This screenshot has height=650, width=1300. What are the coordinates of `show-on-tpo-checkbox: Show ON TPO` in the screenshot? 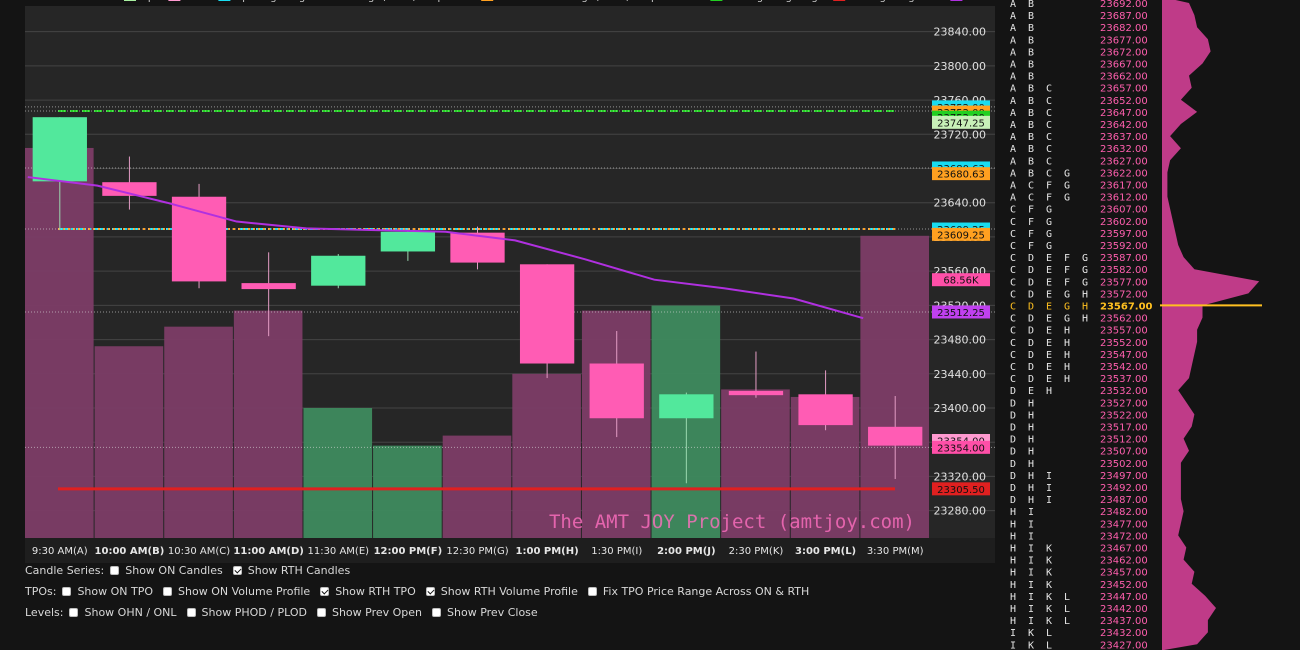 It's located at (107, 591).